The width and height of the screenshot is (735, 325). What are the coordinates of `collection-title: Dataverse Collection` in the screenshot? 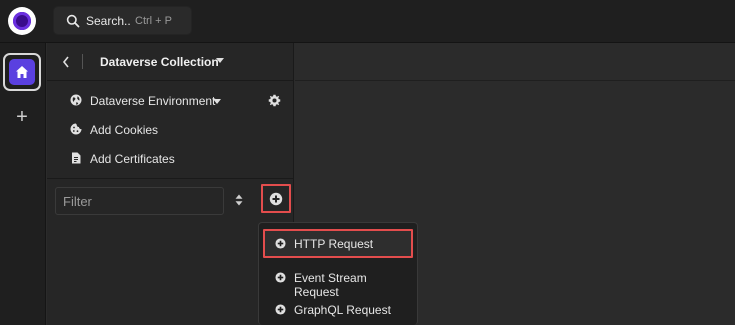 It's located at (159, 62).